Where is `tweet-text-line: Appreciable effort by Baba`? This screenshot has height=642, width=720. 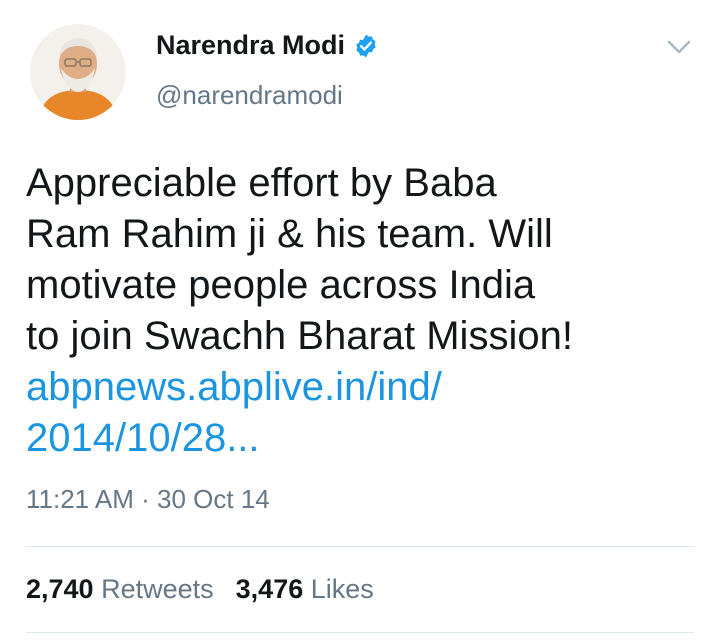
tweet-text-line: Appreciable effort by Baba is located at coordinates (261, 183).